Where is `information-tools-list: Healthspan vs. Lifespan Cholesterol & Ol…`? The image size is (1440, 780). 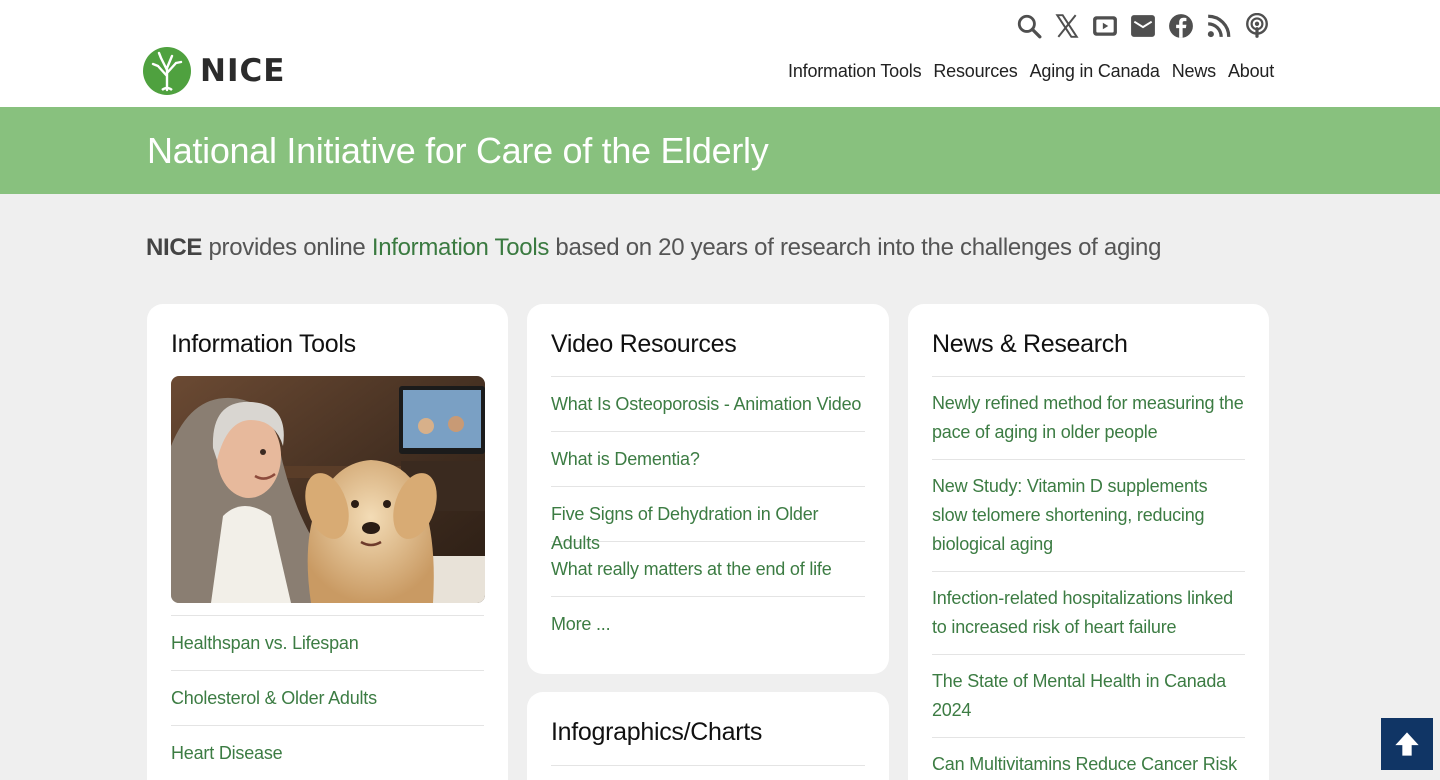
information-tools-list: Healthspan vs. Lifespan Cholesterol & Ol… is located at coordinates (327, 697).